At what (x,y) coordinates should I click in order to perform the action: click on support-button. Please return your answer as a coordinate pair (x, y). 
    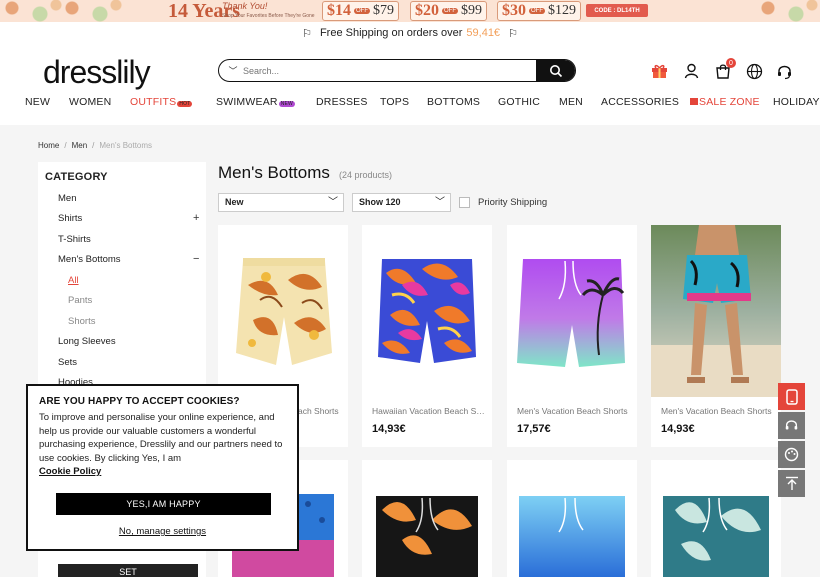
    Looking at the image, I should click on (791, 425).